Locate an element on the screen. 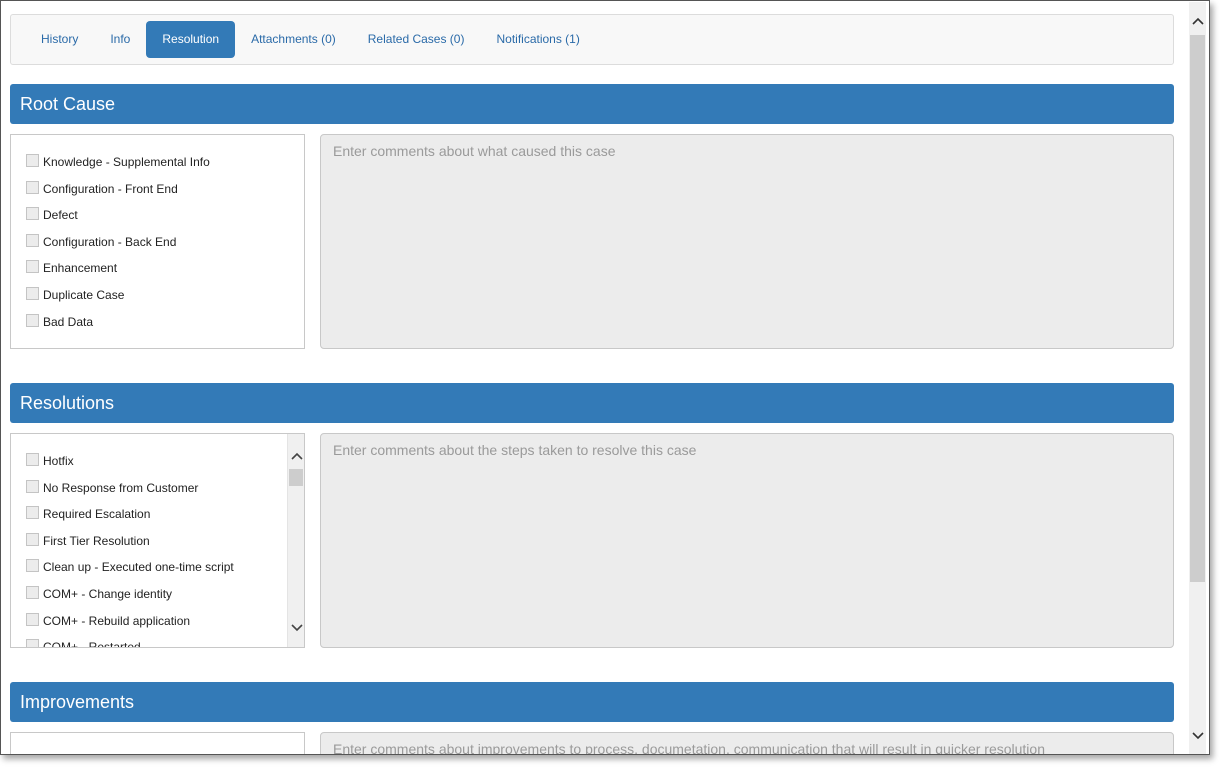 The width and height of the screenshot is (1220, 768). tab-history: History is located at coordinates (59, 39).